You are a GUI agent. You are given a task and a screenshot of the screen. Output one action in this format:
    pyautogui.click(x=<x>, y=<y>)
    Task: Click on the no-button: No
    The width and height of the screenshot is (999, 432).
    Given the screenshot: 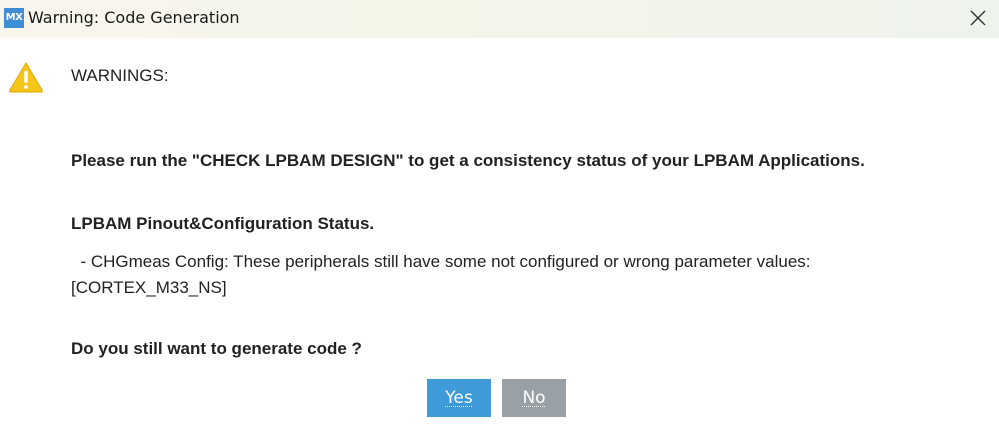 What is the action you would take?
    pyautogui.click(x=534, y=398)
    